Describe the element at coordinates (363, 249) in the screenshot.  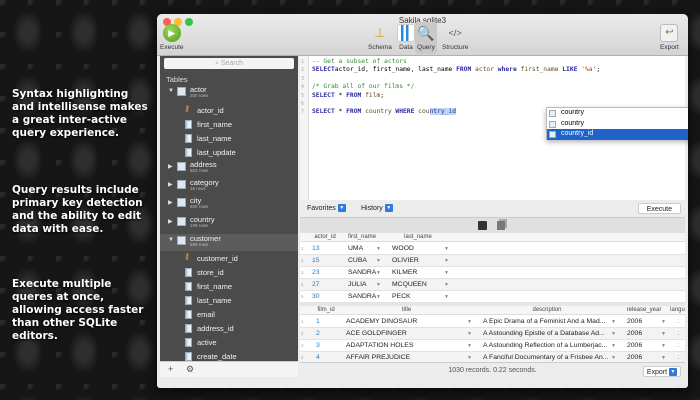
I see `cell: UMA` at that location.